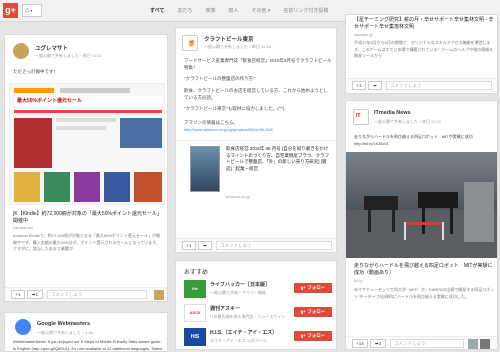  I want to click on sale-banner-text: 最大50%ポイント還元セール, so click(88, 101).